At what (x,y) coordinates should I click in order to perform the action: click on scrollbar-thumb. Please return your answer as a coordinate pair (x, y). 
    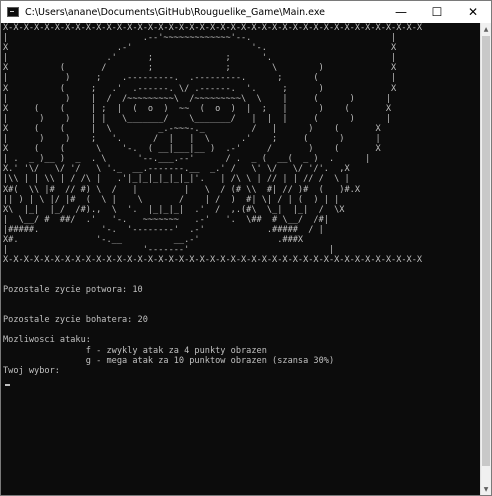
    Looking at the image, I should click on (486, 251).